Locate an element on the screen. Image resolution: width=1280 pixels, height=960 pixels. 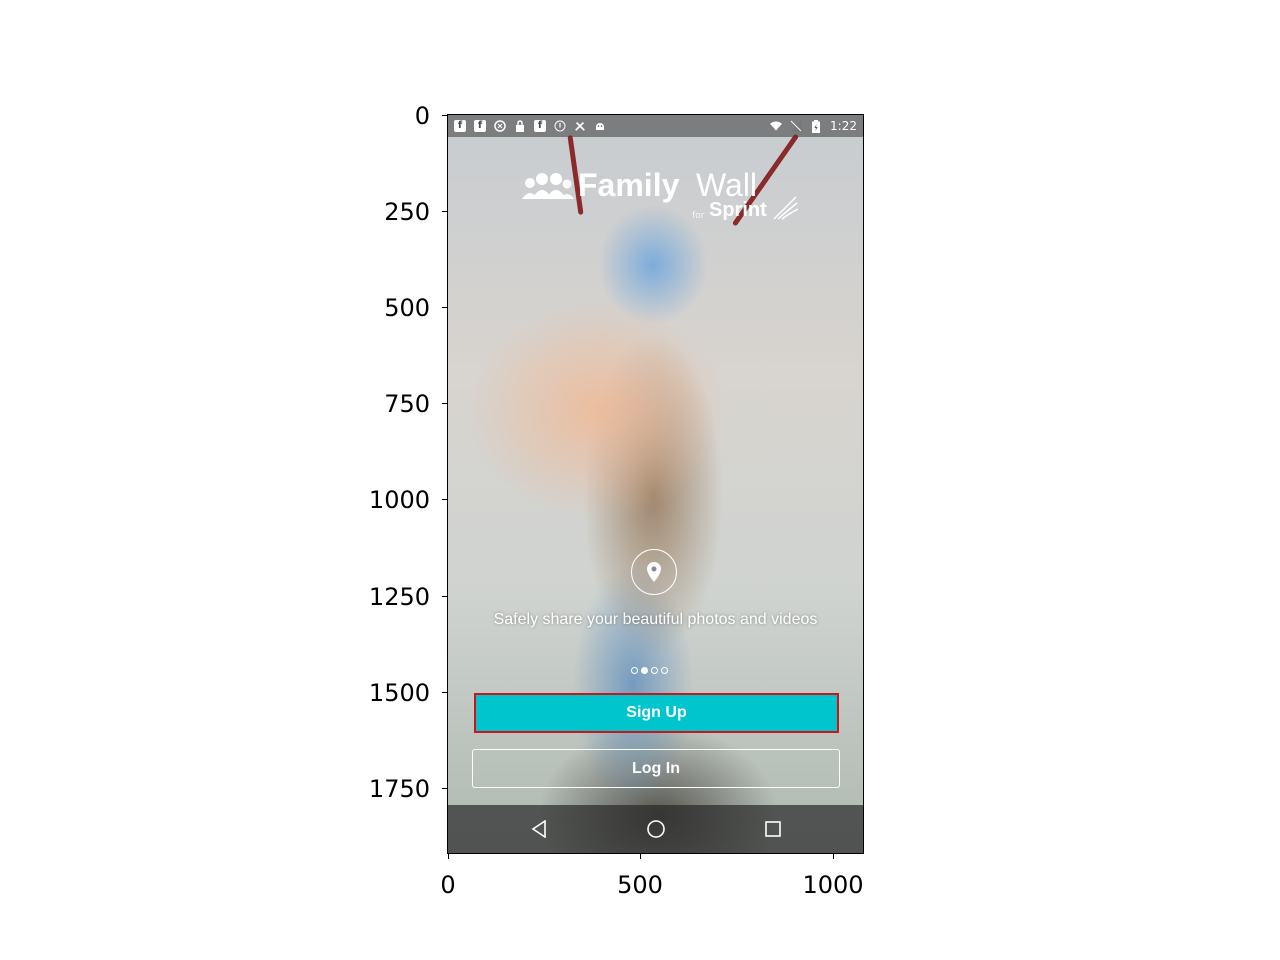
x-tick-label: 1000 is located at coordinates (833, 885).